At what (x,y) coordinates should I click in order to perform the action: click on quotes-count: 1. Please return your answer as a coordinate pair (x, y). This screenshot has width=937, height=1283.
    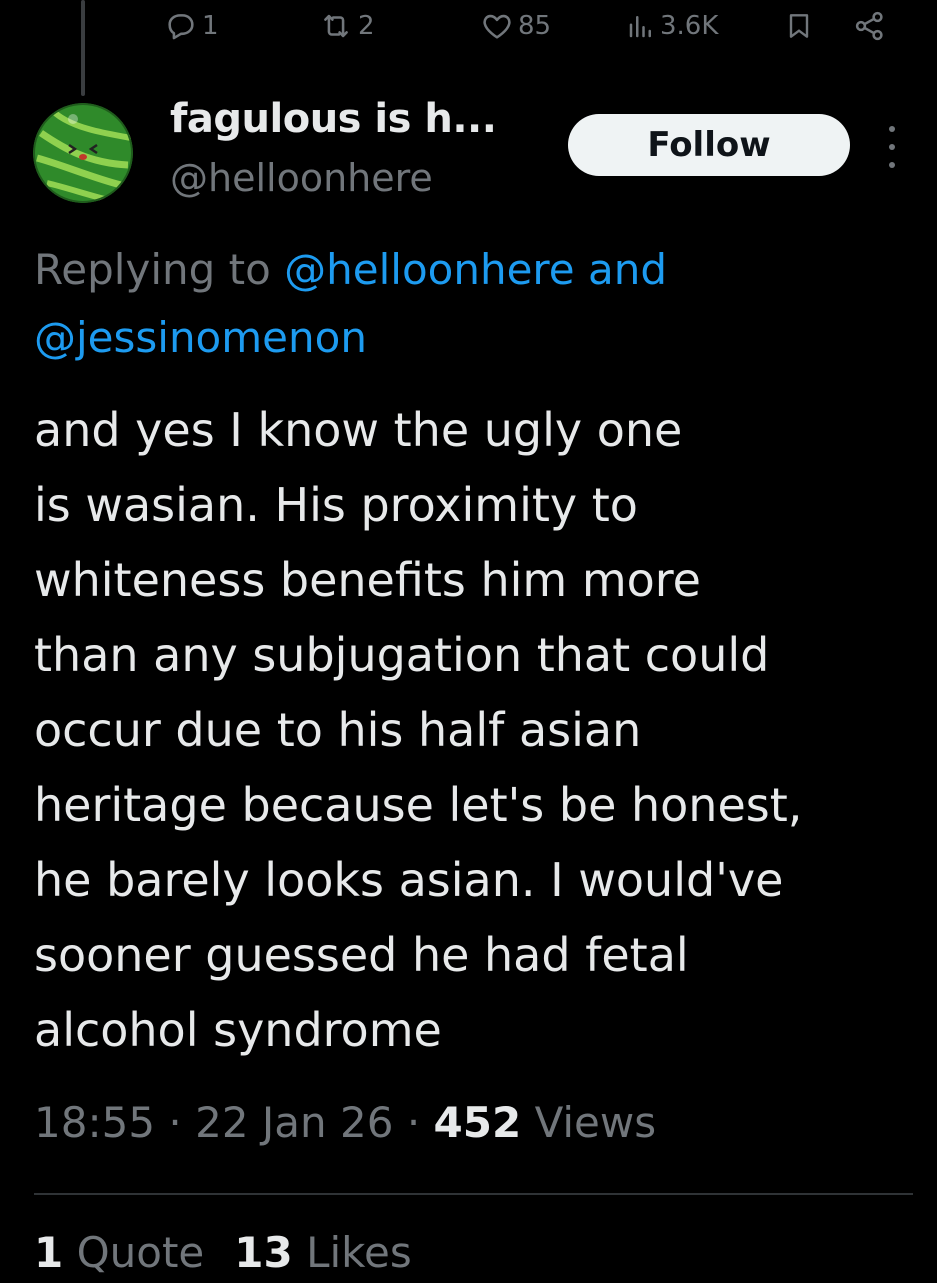
    Looking at the image, I should click on (49, 1252).